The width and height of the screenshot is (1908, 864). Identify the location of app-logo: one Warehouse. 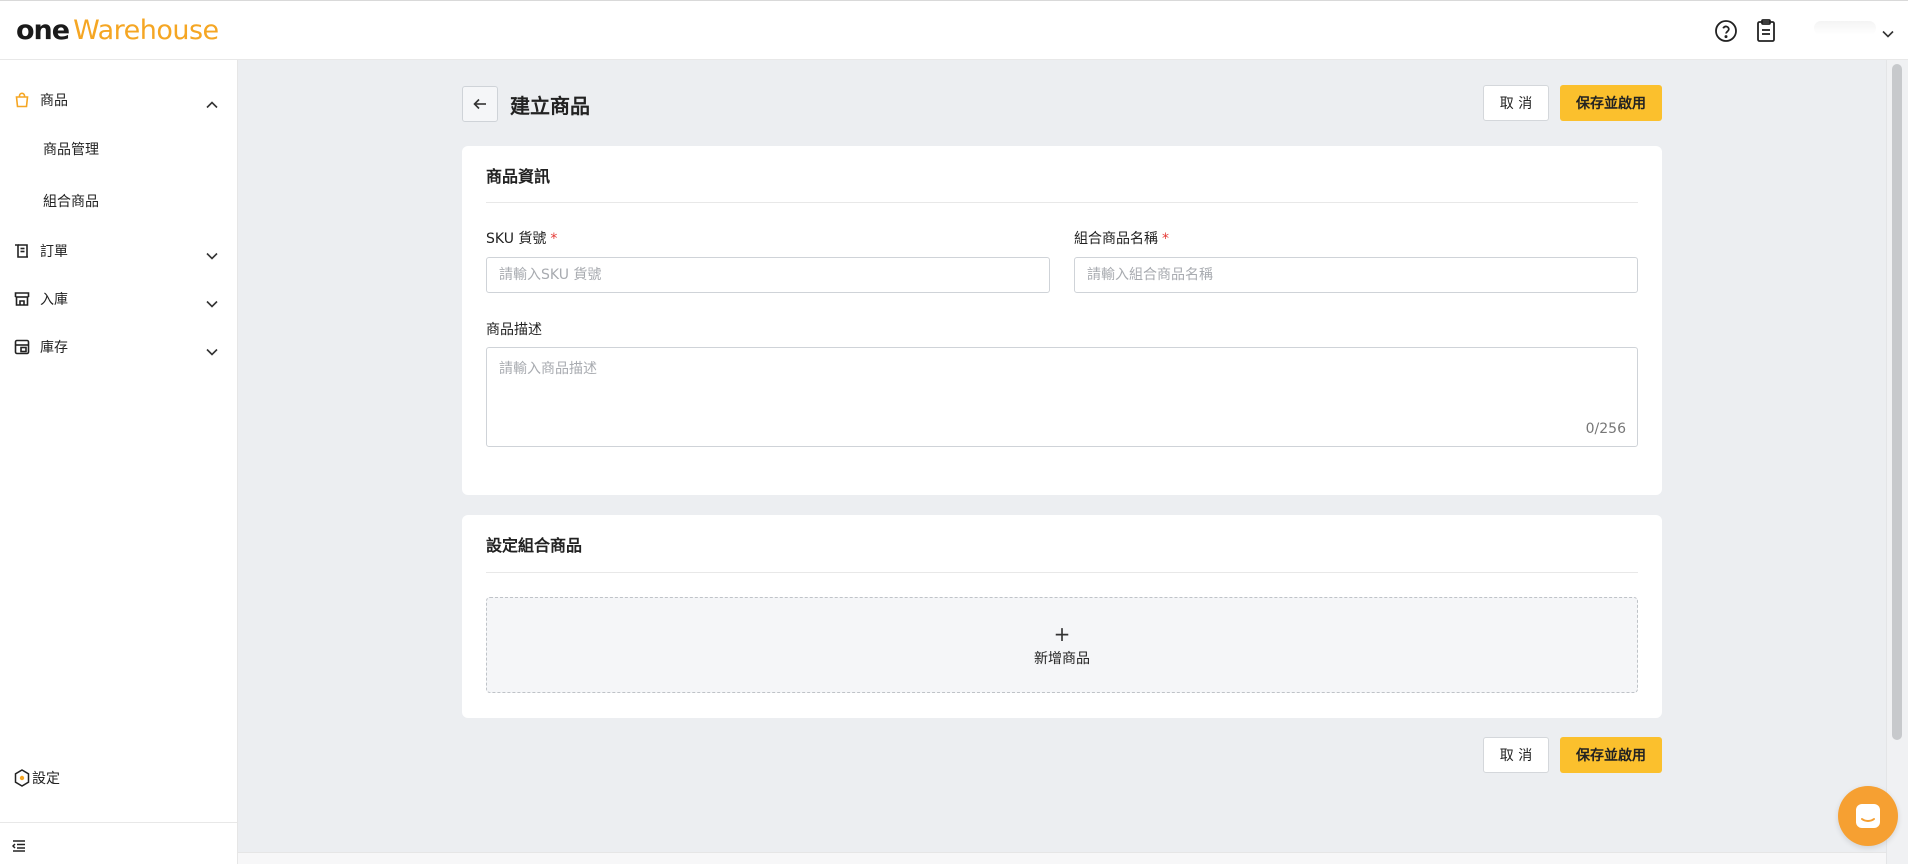
(117, 31).